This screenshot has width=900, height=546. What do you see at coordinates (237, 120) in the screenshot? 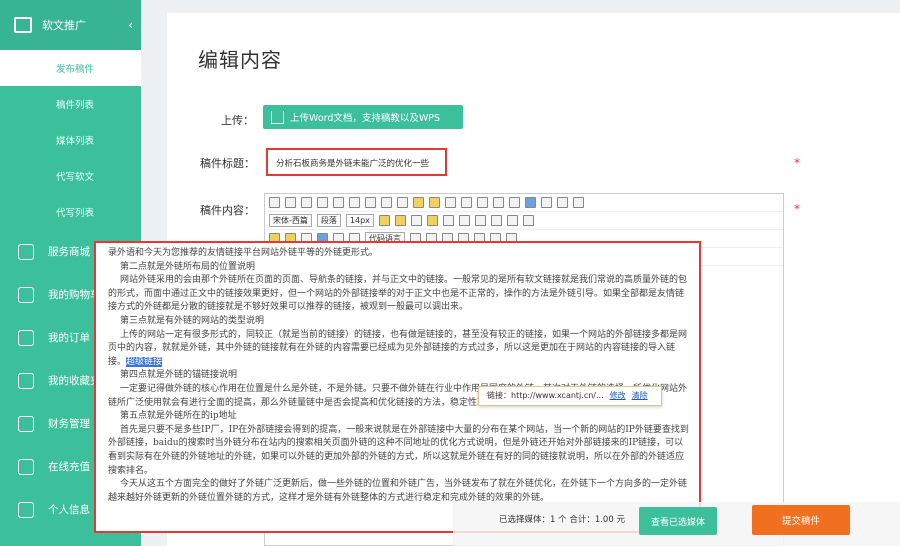
I see `upload-label: 上传：` at bounding box center [237, 120].